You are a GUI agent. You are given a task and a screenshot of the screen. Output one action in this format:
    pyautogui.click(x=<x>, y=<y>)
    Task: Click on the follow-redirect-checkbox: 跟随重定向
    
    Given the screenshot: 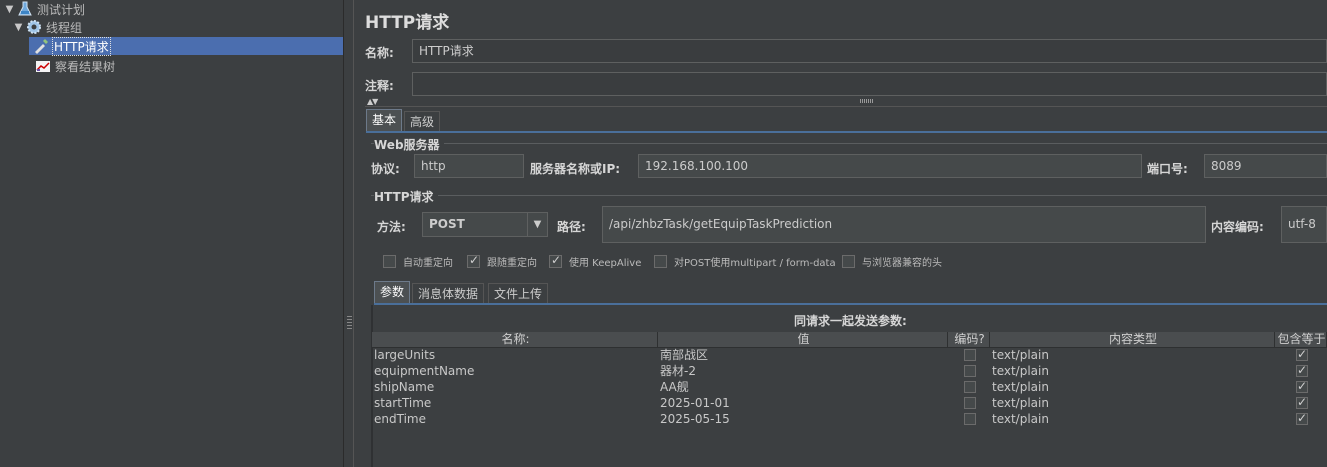 What is the action you would take?
    pyautogui.click(x=502, y=261)
    